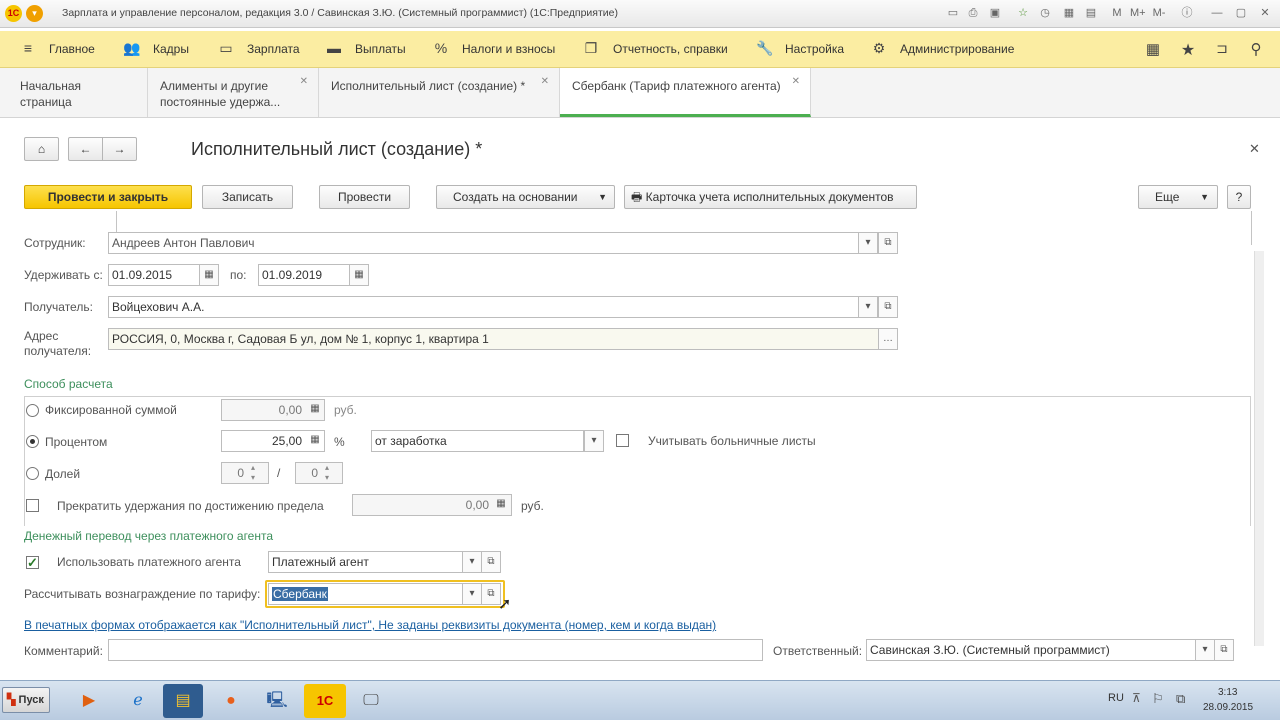 The image size is (1280, 720). What do you see at coordinates (1224, 650) in the screenshot?
I see `responsible-open-button: ⧉` at bounding box center [1224, 650].